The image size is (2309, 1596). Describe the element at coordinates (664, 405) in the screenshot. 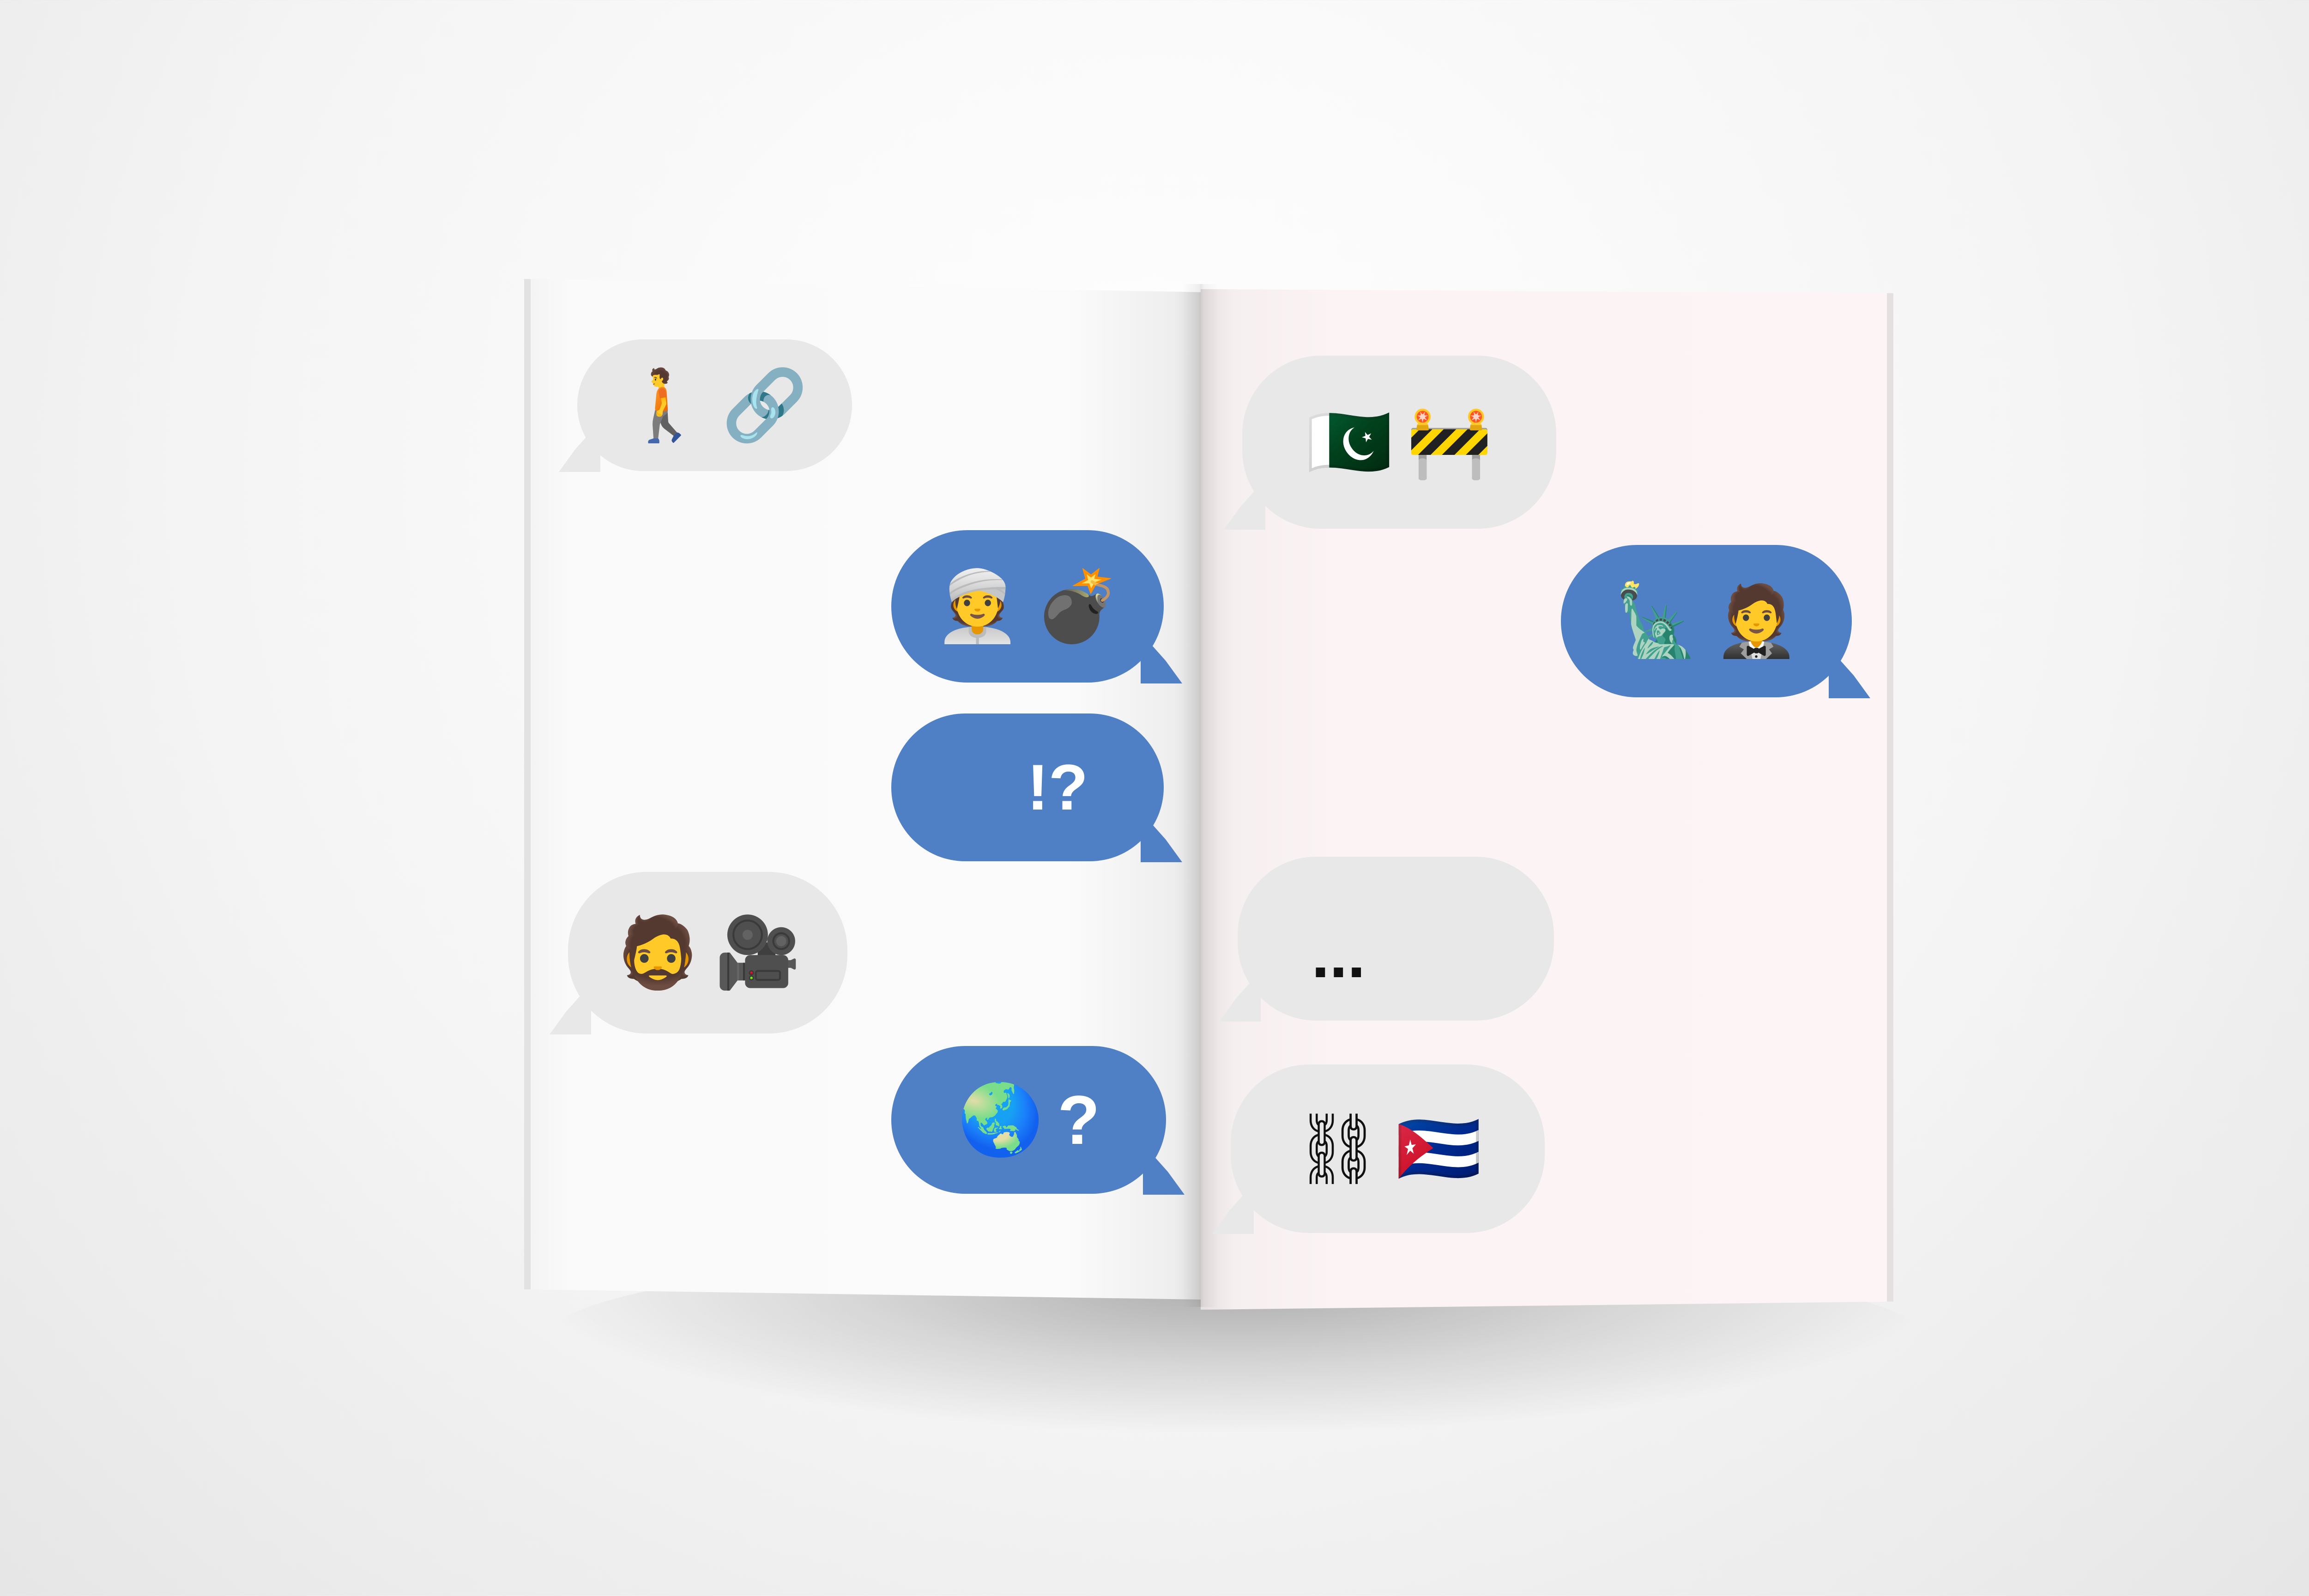

I see `person-walking-icon: 🚶` at that location.